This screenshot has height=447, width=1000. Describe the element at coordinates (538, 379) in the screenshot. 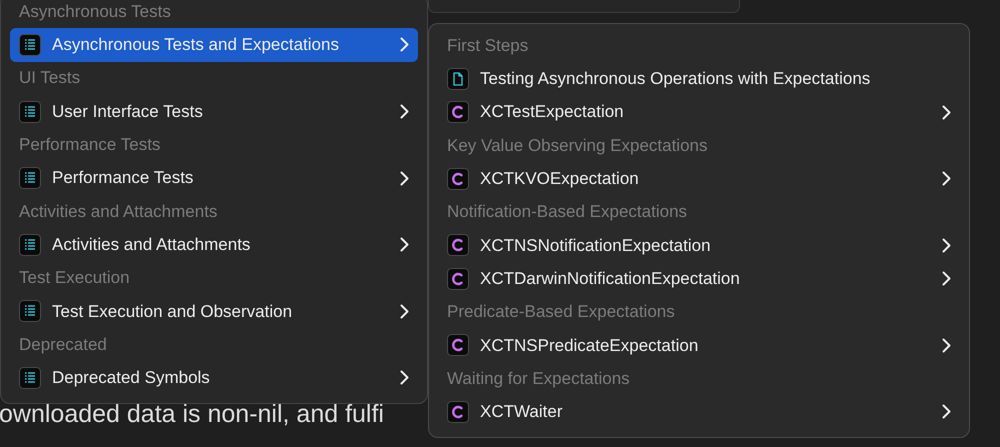

I see `section-header: Waiting for Expectations` at that location.